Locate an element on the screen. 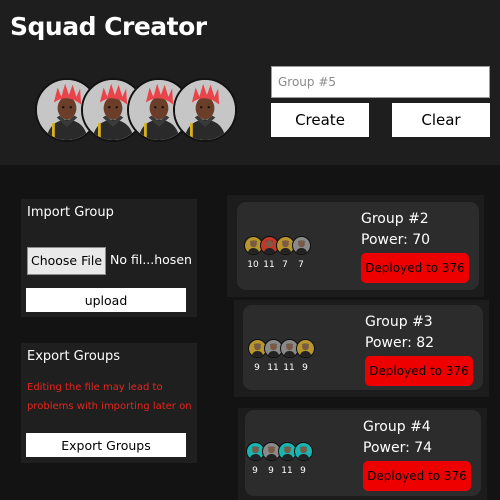 The width and height of the screenshot is (500, 500). character-avatar-icon is located at coordinates (205, 110).